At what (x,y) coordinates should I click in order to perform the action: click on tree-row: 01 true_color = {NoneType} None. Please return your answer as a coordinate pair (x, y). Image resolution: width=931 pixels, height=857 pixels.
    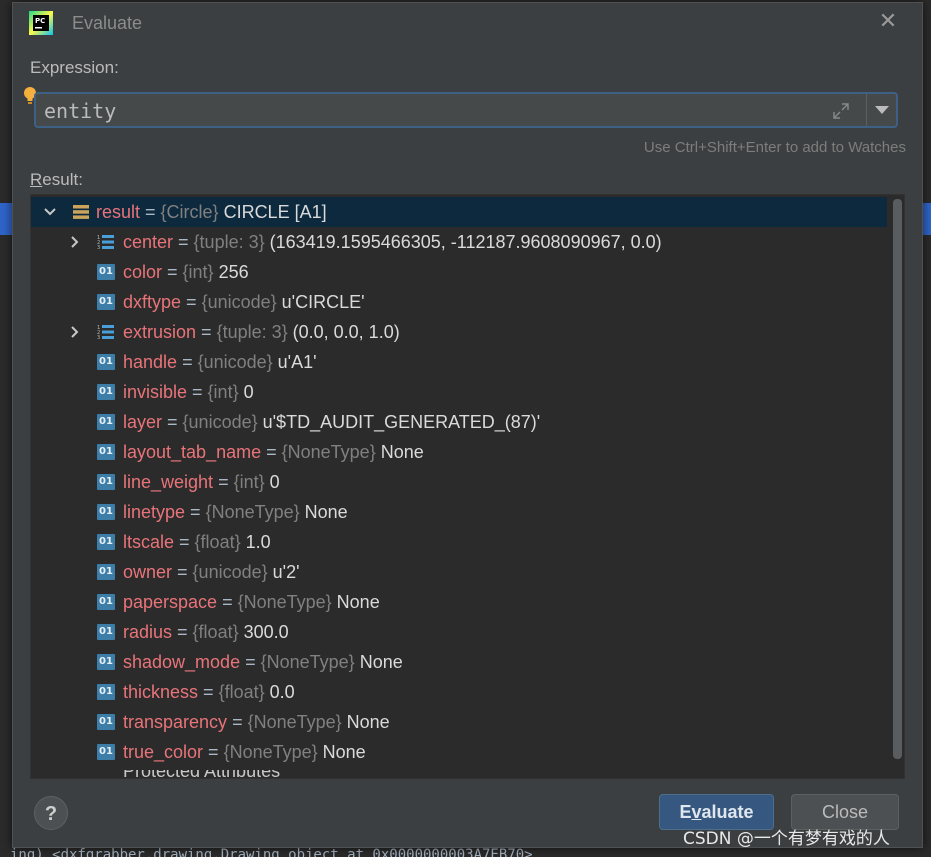
    Looking at the image, I should click on (459, 752).